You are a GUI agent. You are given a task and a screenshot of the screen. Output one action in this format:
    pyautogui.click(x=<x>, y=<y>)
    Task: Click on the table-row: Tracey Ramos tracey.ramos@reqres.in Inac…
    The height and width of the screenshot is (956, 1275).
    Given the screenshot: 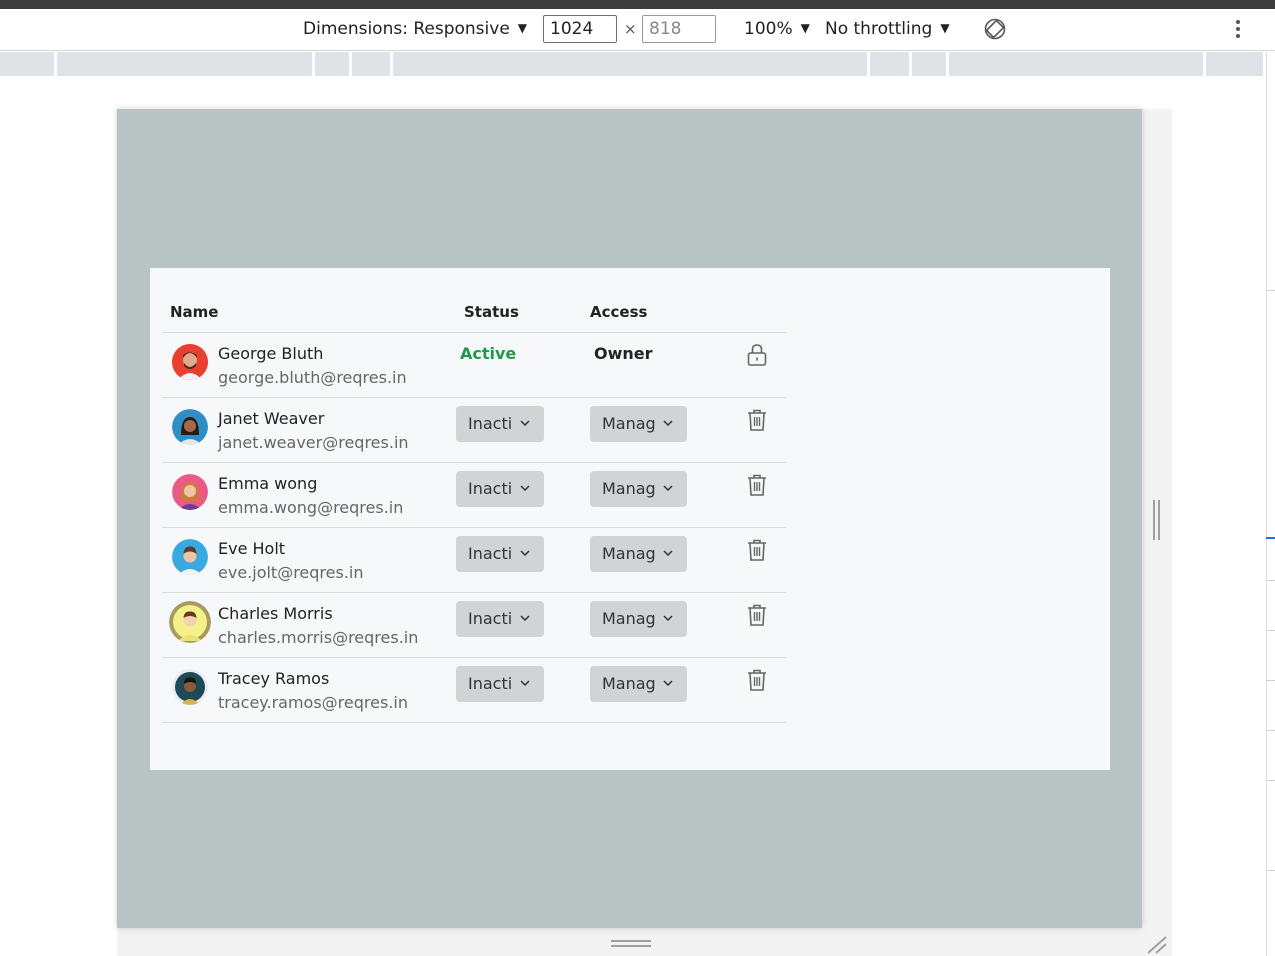 What is the action you would take?
    pyautogui.click(x=474, y=690)
    